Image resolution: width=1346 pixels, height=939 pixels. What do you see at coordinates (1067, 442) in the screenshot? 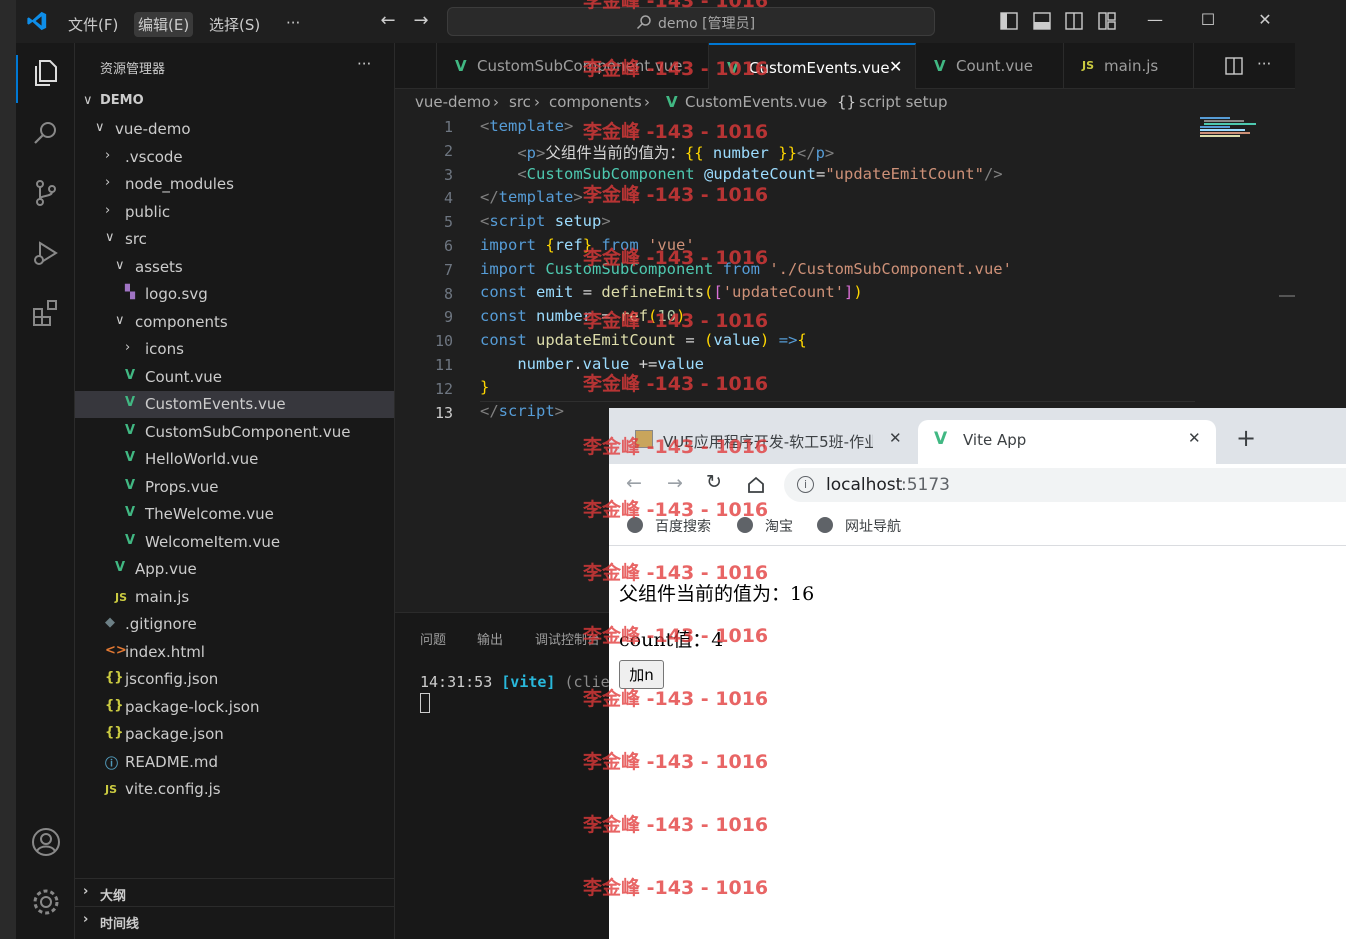
I see `browser-tab-vite-app: V Vite App ✕` at bounding box center [1067, 442].